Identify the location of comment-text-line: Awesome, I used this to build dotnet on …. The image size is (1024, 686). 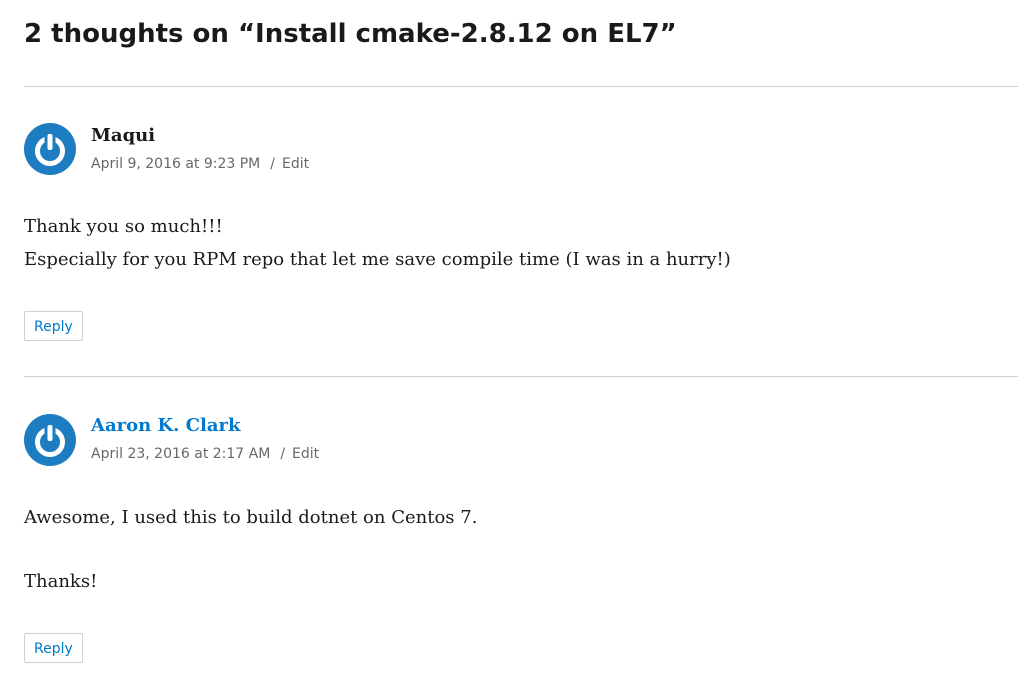
(251, 517).